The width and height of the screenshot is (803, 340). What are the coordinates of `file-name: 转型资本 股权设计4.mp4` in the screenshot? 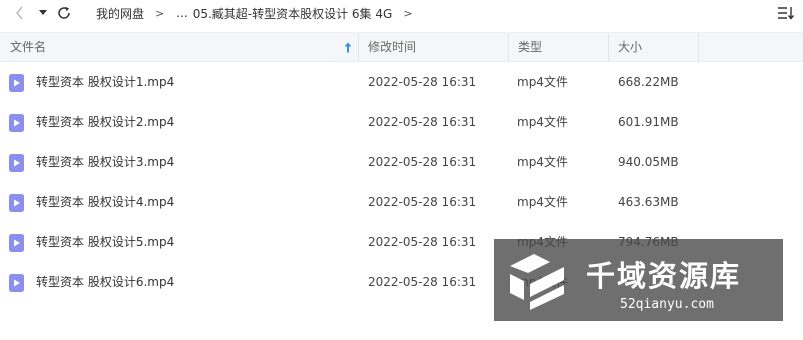 It's located at (105, 202).